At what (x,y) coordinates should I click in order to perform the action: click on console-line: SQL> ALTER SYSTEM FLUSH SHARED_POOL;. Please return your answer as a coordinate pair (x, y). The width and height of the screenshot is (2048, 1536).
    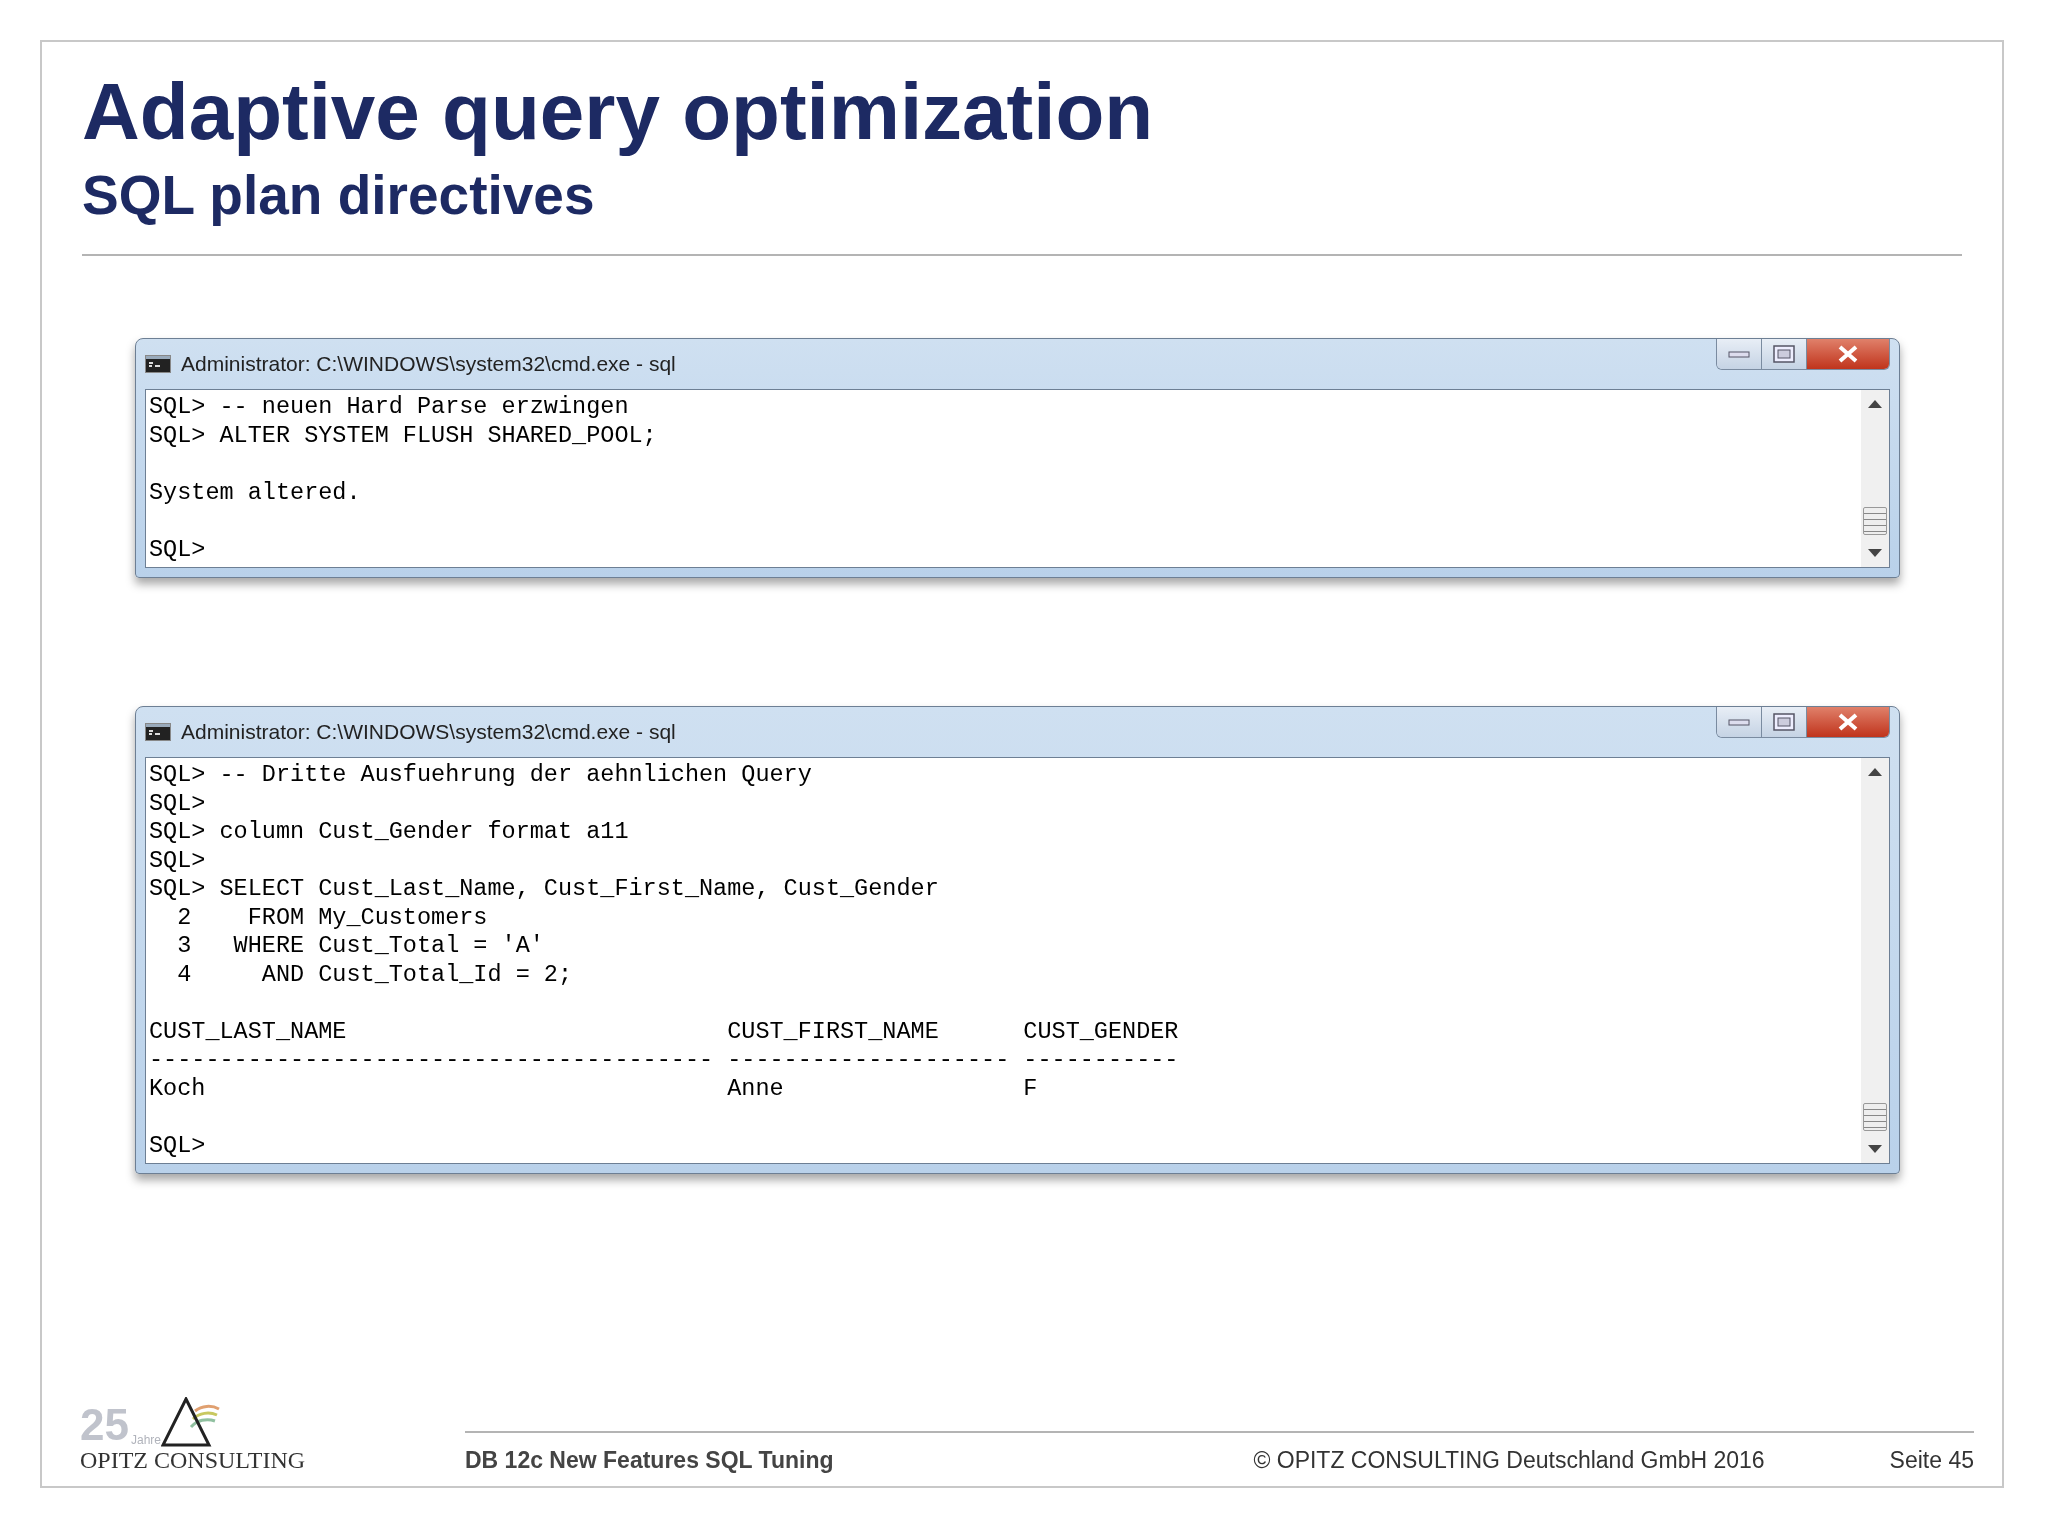
    Looking at the image, I should click on (403, 435).